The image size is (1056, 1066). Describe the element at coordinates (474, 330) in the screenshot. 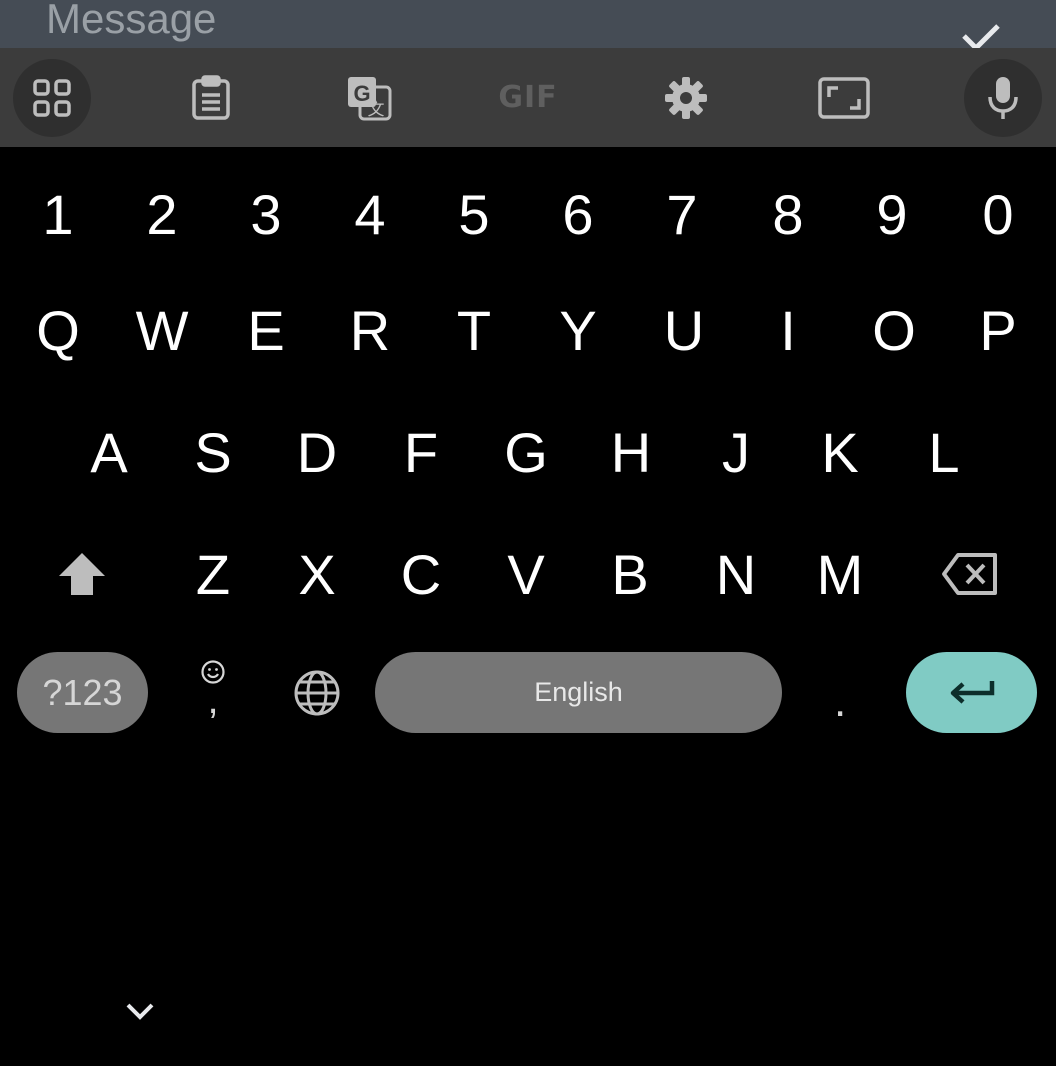

I see `key-t: T` at that location.